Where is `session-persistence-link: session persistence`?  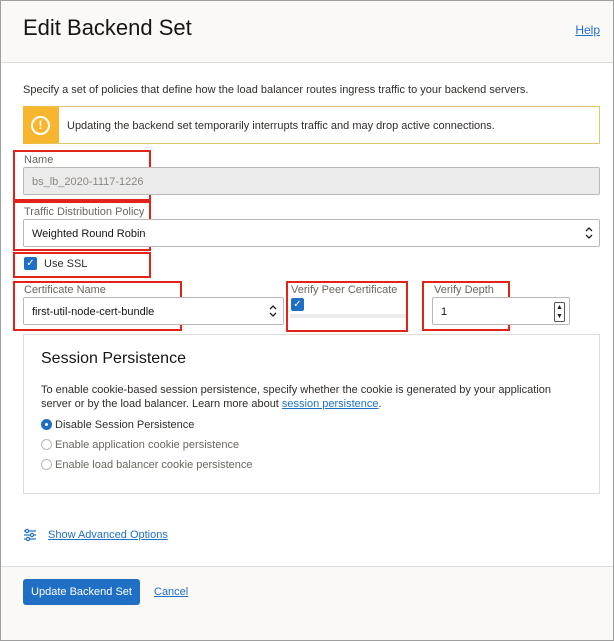 session-persistence-link: session persistence is located at coordinates (330, 404).